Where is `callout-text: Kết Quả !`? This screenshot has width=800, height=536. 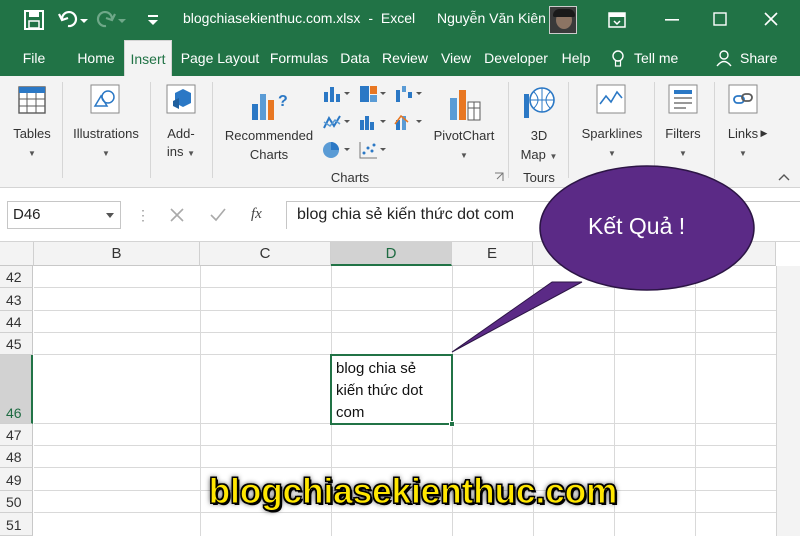 callout-text: Kết Quả ! is located at coordinates (637, 226).